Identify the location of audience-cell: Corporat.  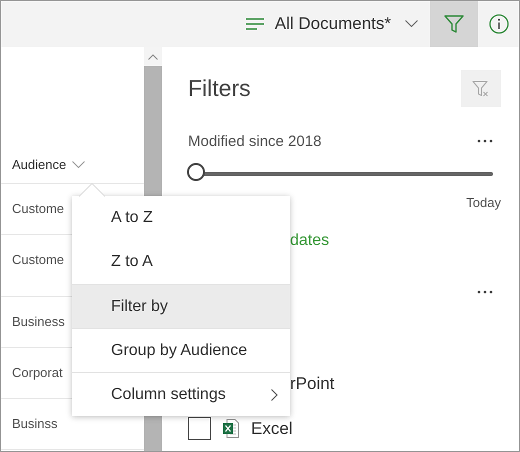
(37, 372).